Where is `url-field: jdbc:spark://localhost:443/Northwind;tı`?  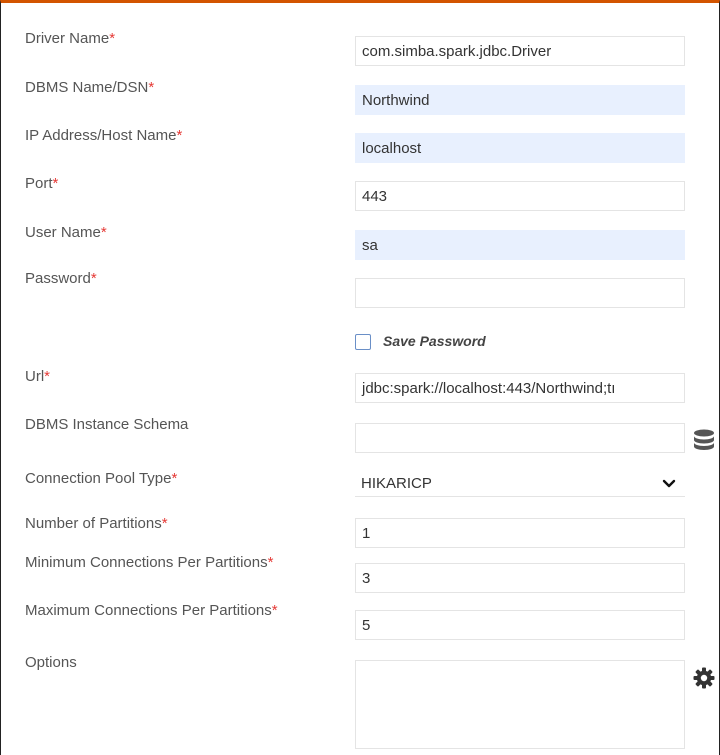 url-field: jdbc:spark://localhost:443/Northwind;tı is located at coordinates (520, 388).